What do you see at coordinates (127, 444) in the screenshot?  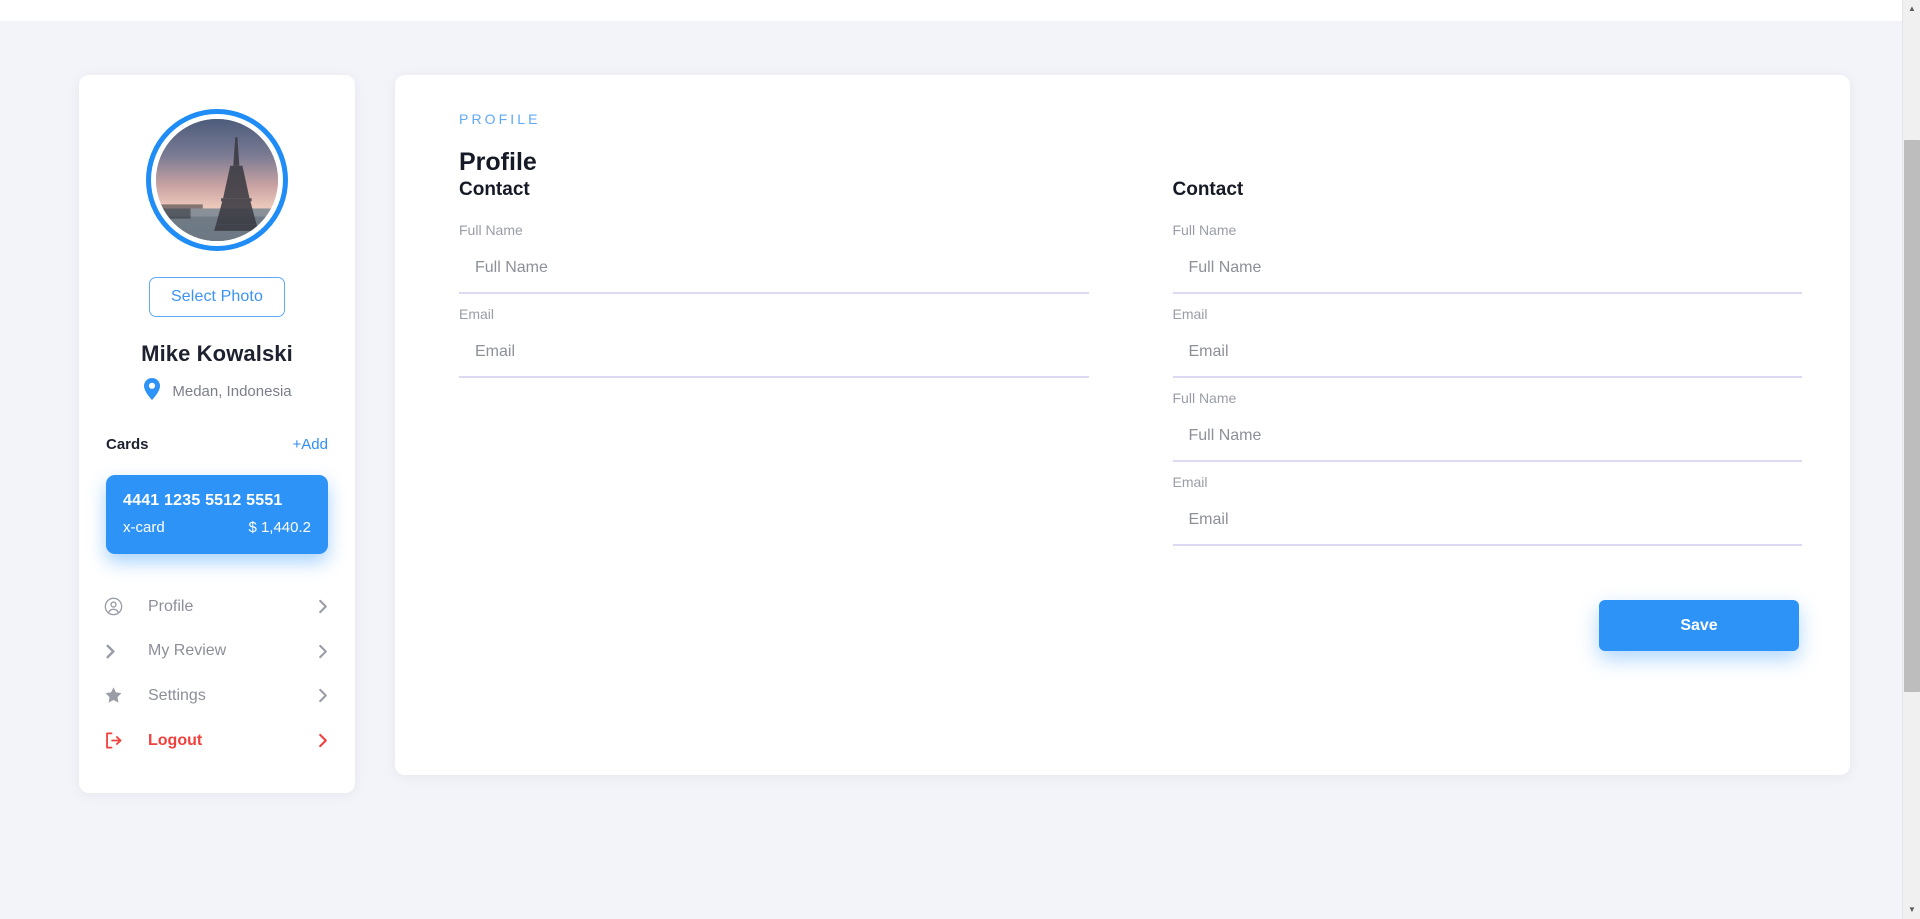 I see `cards-title: Cards` at bounding box center [127, 444].